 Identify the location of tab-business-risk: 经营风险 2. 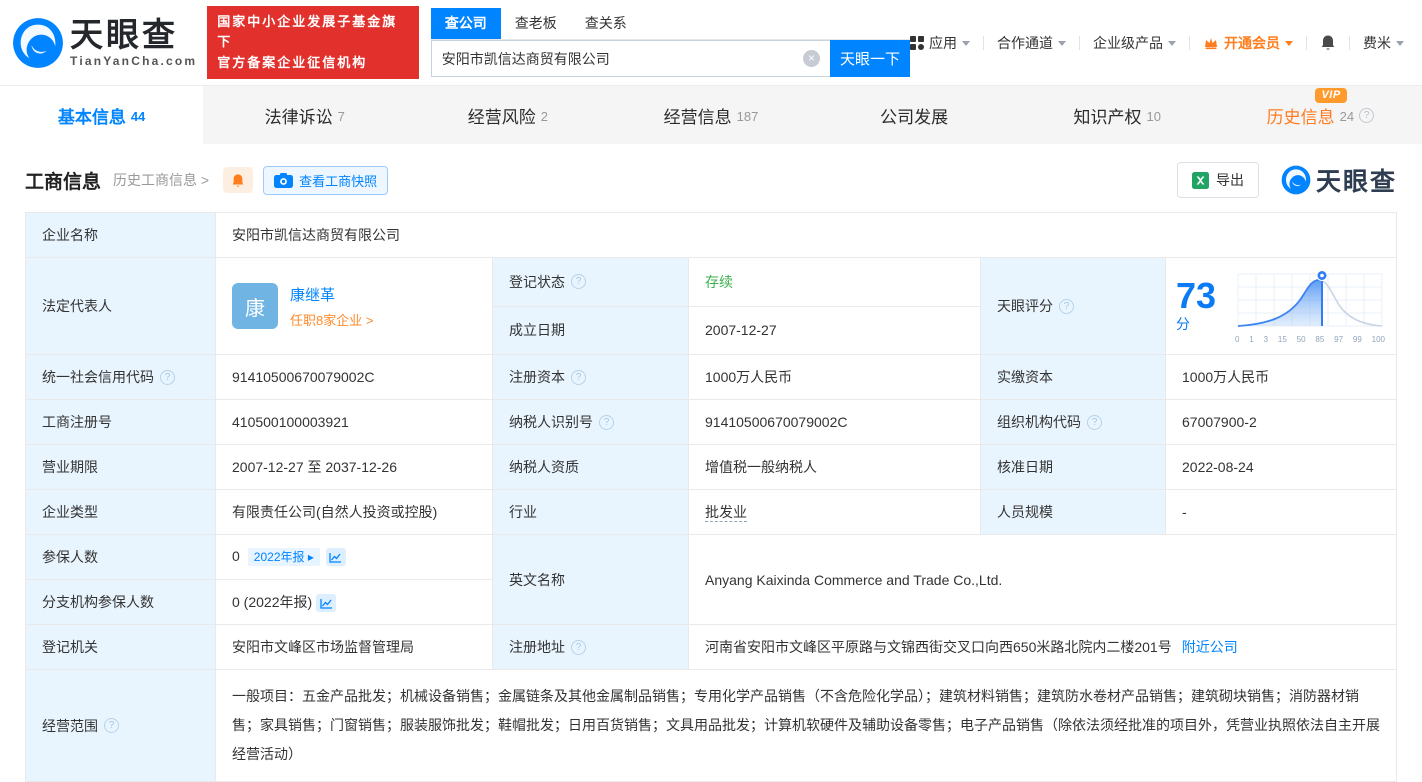
(507, 115).